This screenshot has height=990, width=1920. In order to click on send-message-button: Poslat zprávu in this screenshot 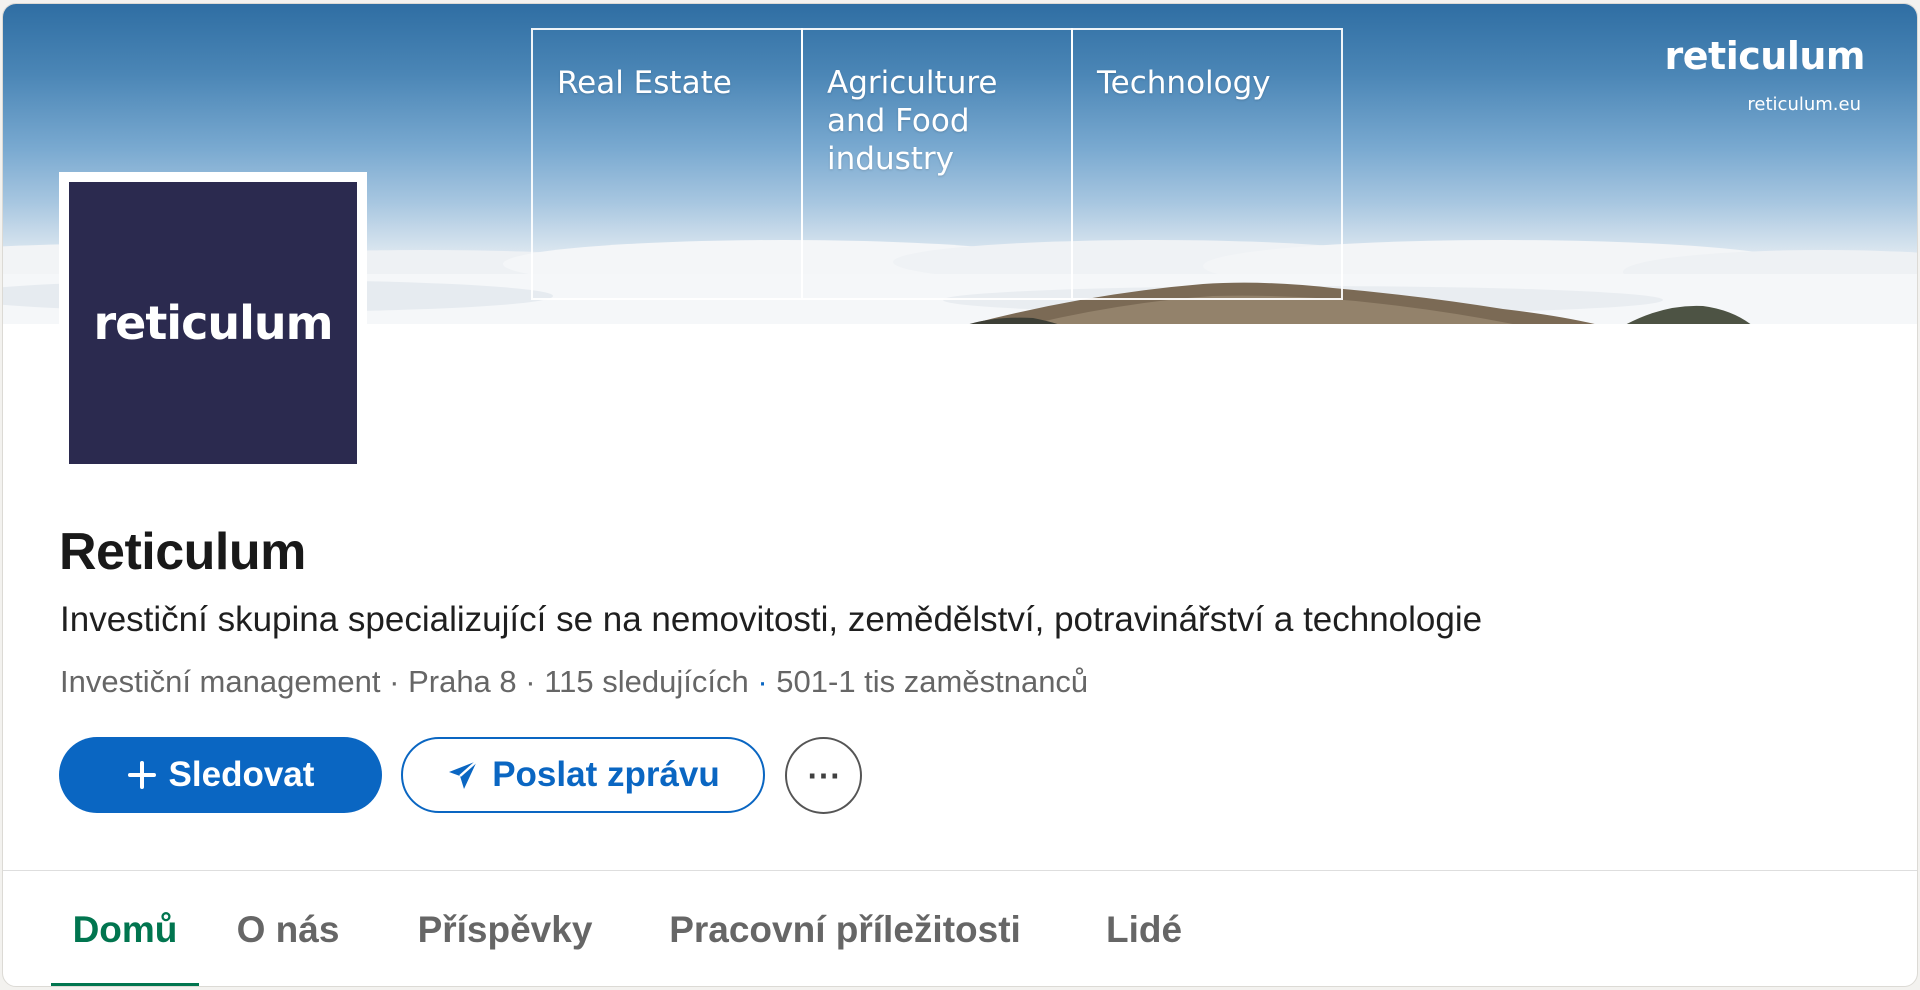, I will do `click(583, 775)`.